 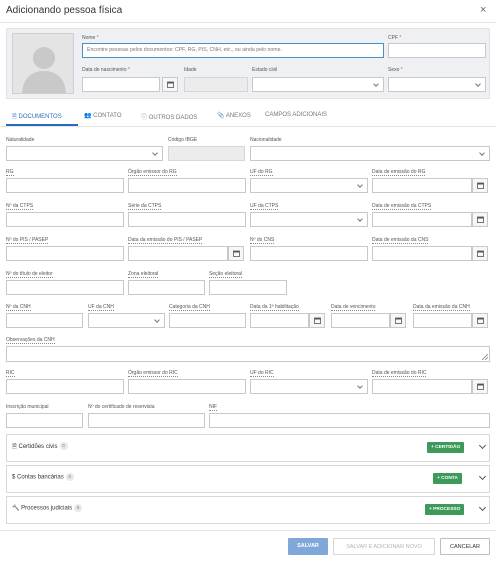 What do you see at coordinates (90, 38) in the screenshot?
I see `nome-label: Nome *` at bounding box center [90, 38].